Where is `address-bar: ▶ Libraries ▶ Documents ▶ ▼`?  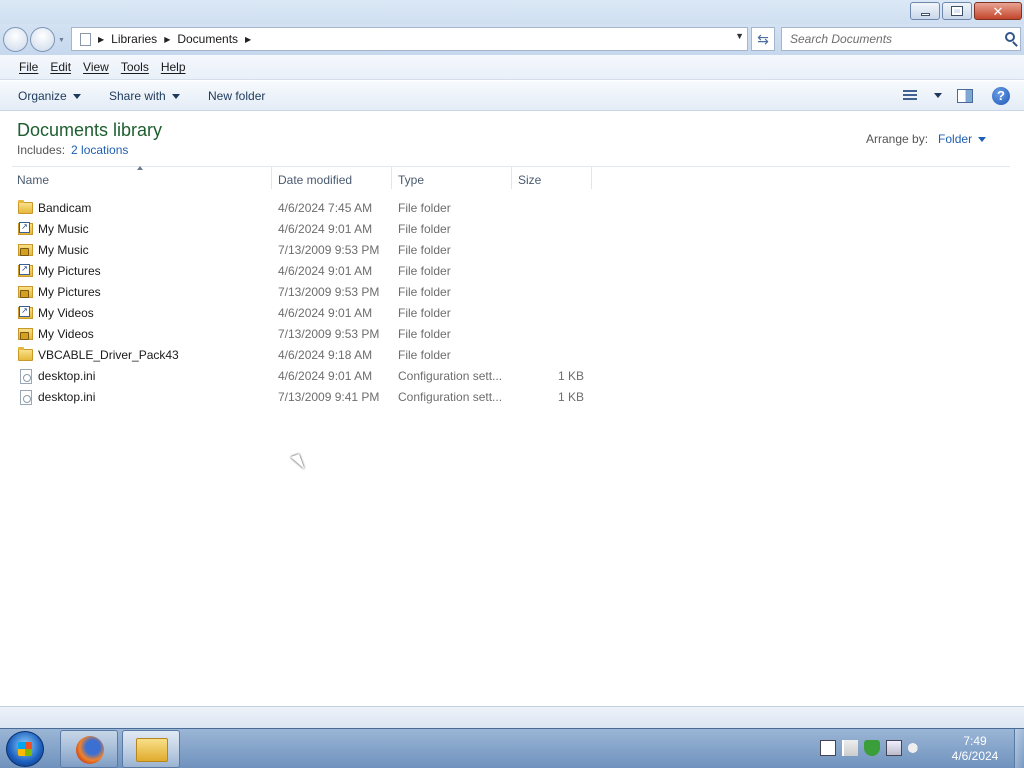 address-bar: ▶ Libraries ▶ Documents ▶ ▼ is located at coordinates (409, 39).